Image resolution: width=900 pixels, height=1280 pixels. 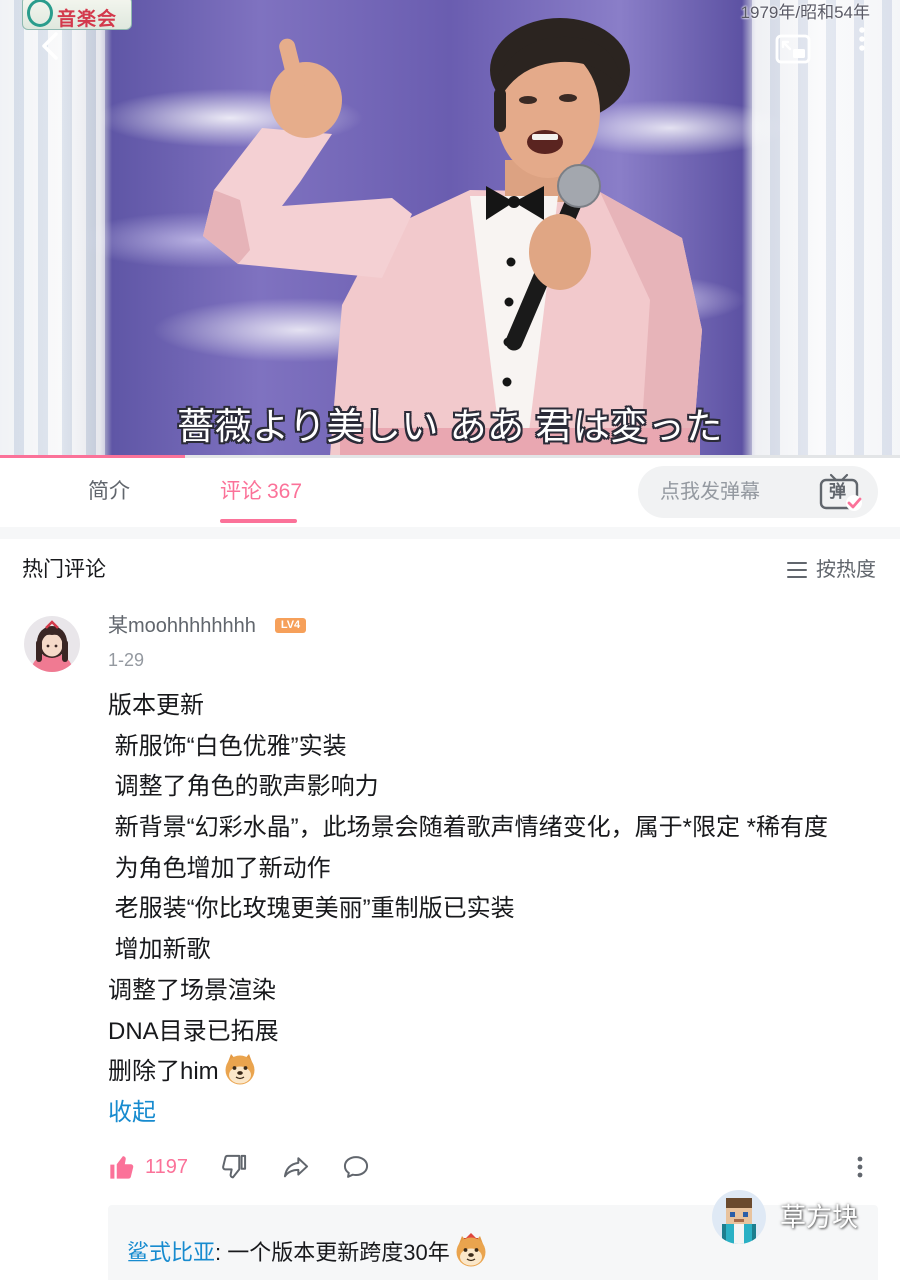 What do you see at coordinates (311, 909) in the screenshot?
I see `comment-line: 老服装“你比玫瑰更美丽”重制版已实装` at bounding box center [311, 909].